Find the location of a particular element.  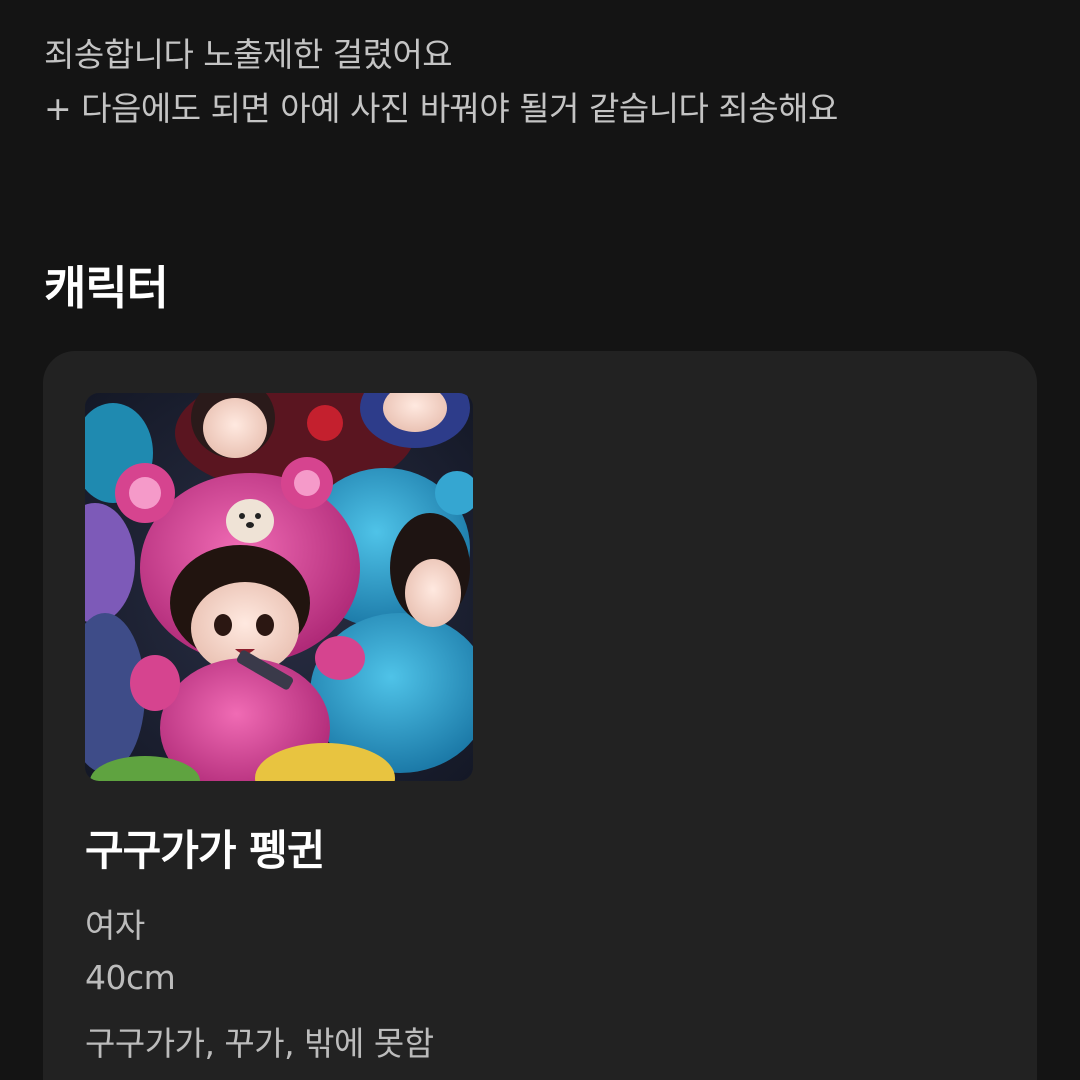

character-image is located at coordinates (279, 587).